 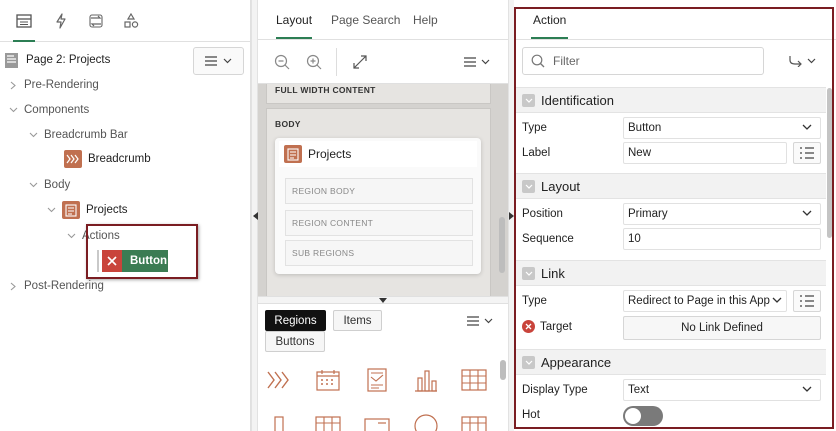 I want to click on layout-menu-button, so click(x=477, y=62).